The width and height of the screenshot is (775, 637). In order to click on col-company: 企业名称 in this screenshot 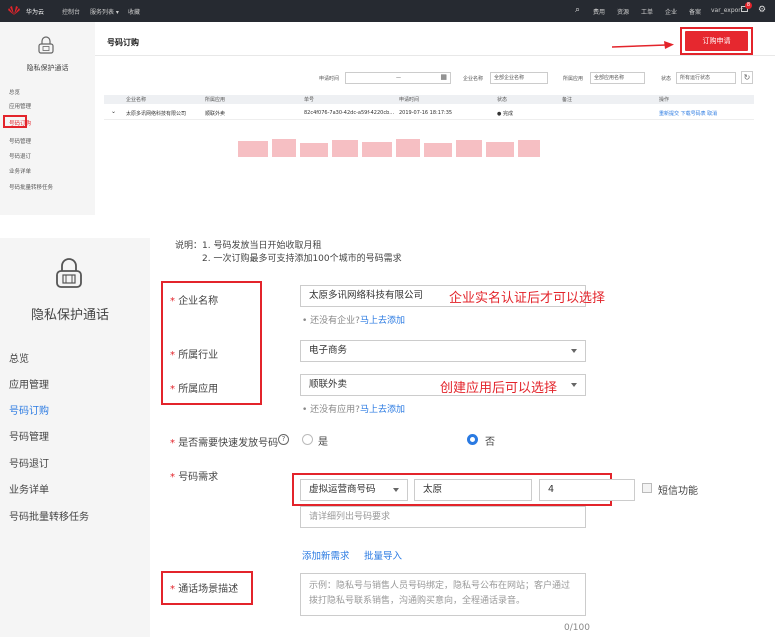, I will do `click(136, 100)`.